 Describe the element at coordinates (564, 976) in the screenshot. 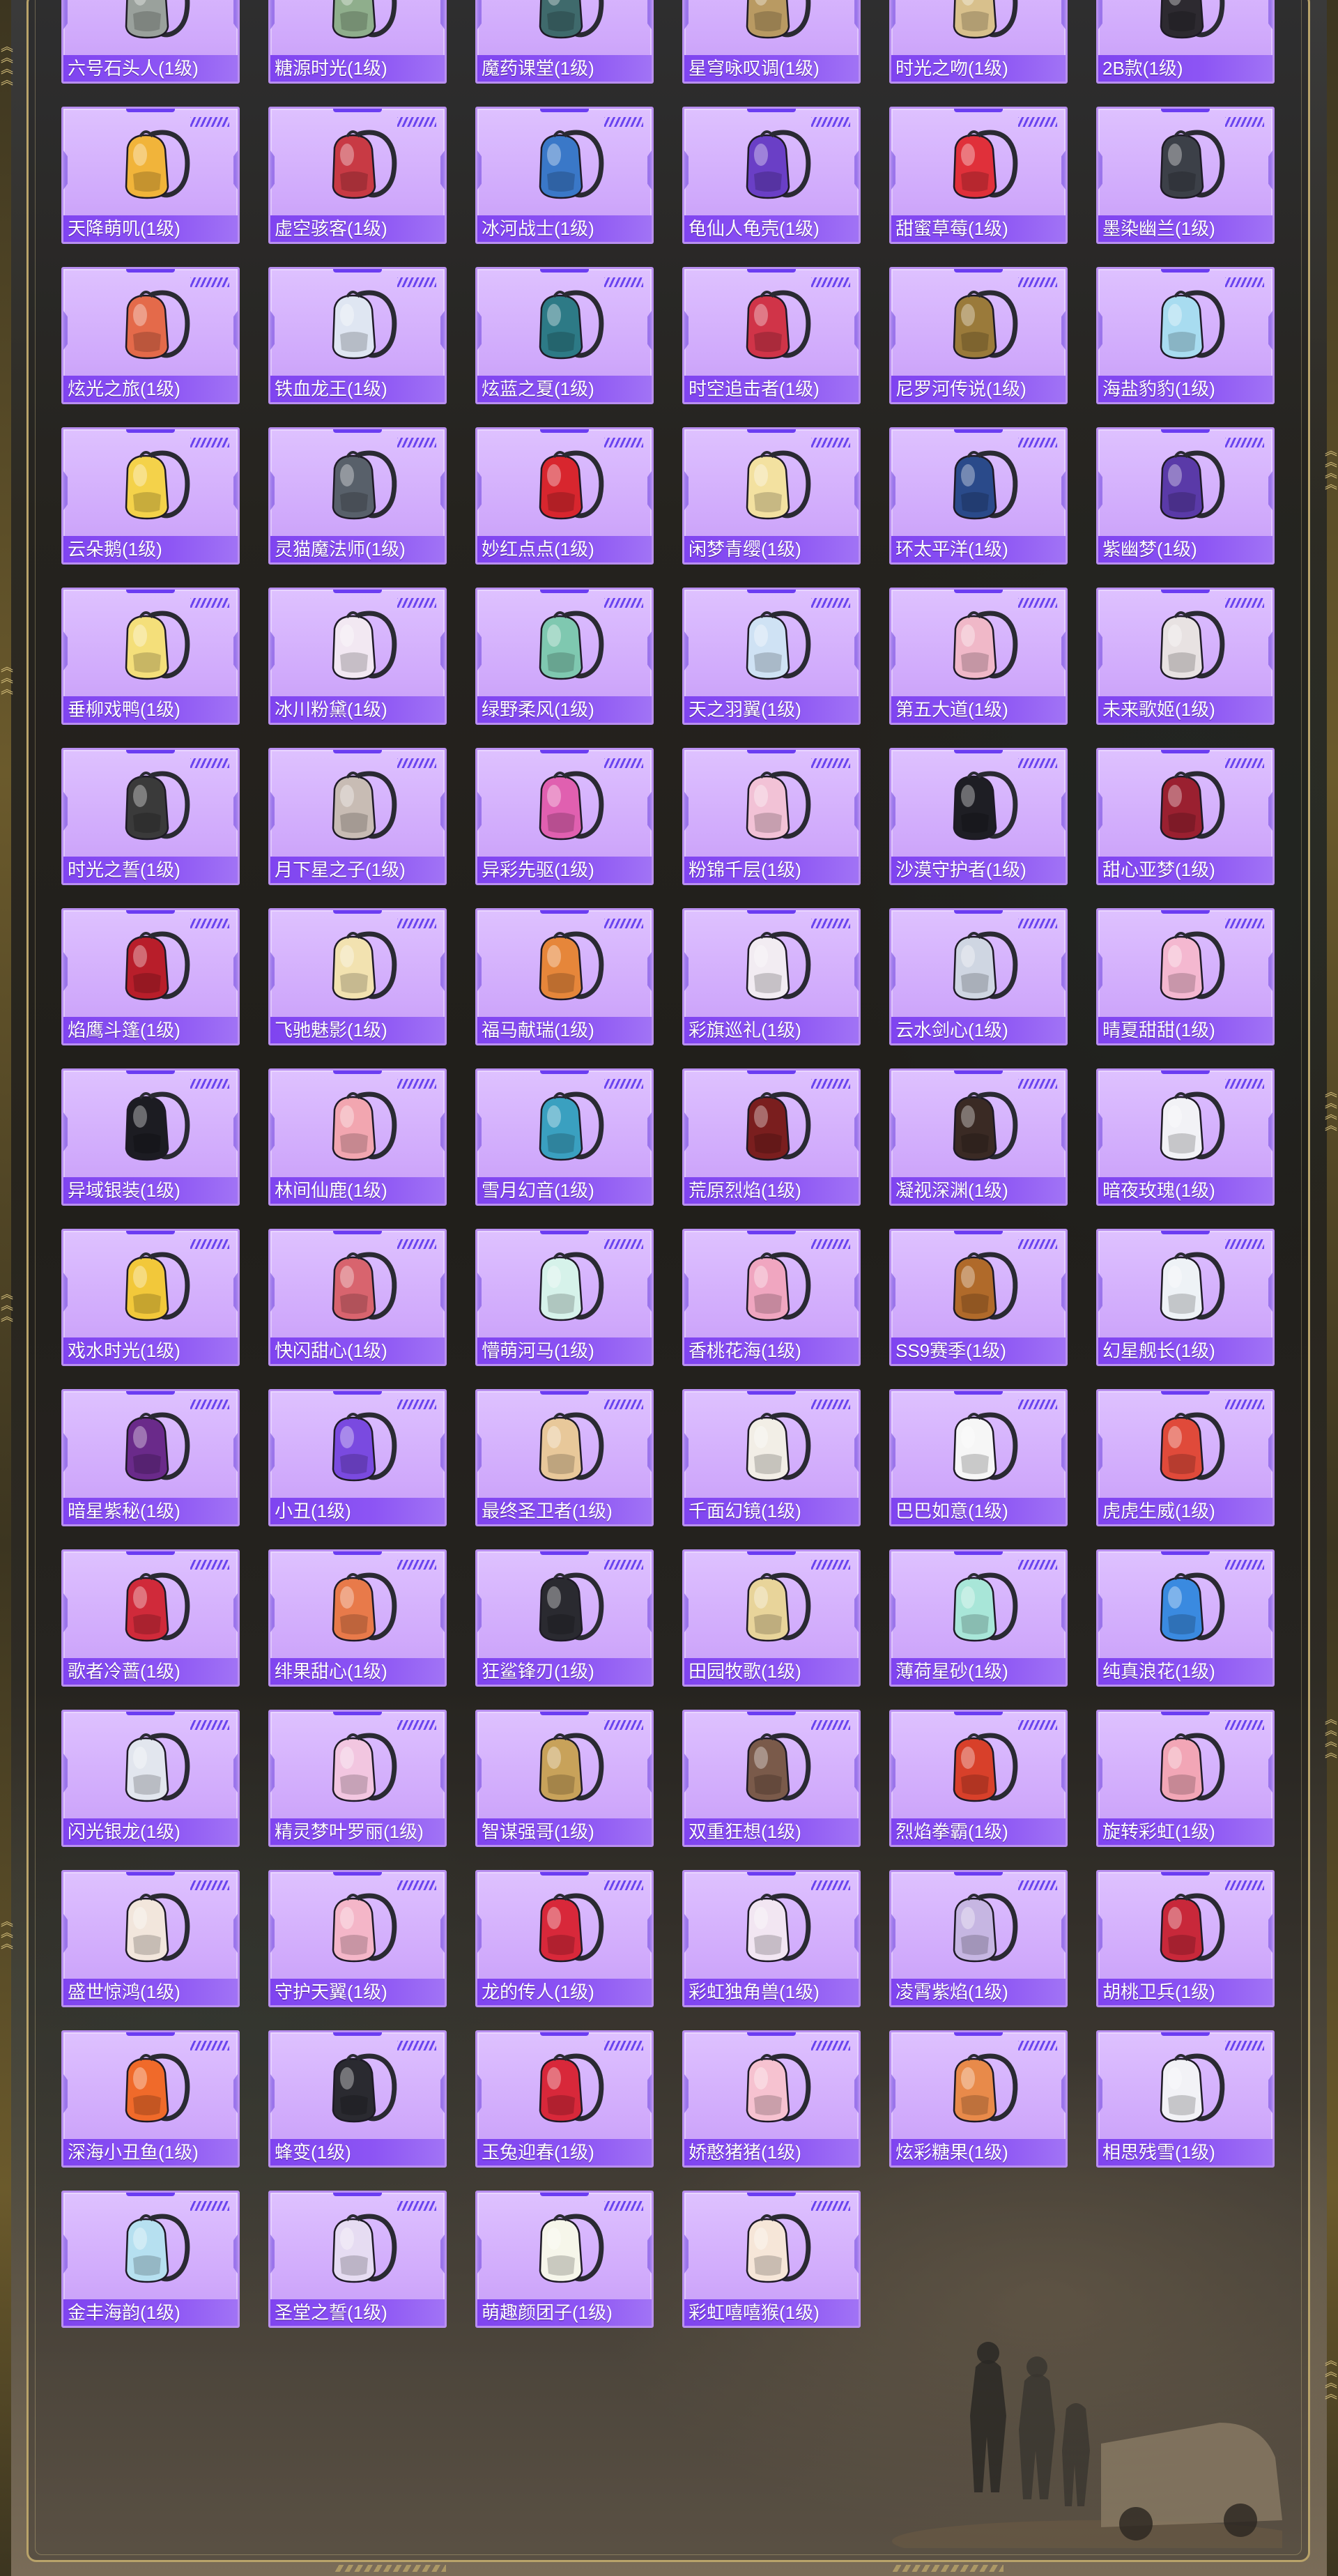

I see `backpack-card: 福马献瑞(1级)` at that location.